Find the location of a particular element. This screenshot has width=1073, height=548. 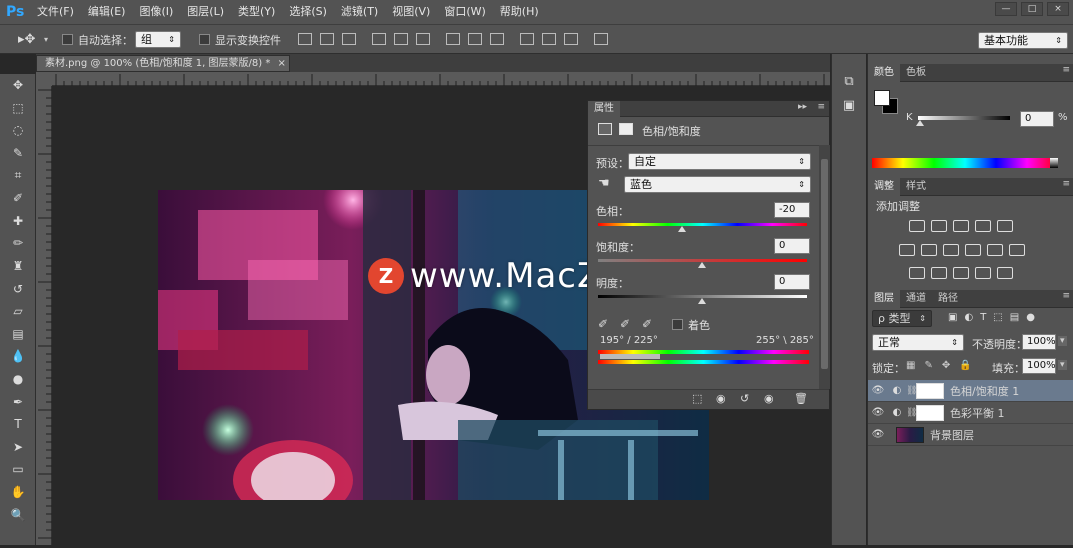

visibility-icon: ◉ is located at coordinates (769, 398).